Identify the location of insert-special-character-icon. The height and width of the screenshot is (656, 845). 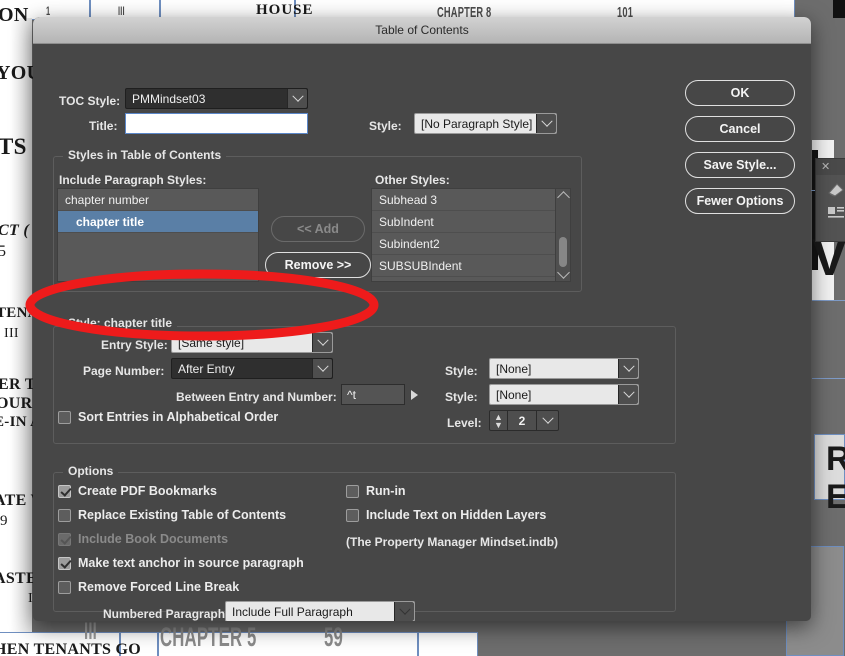
(414, 395).